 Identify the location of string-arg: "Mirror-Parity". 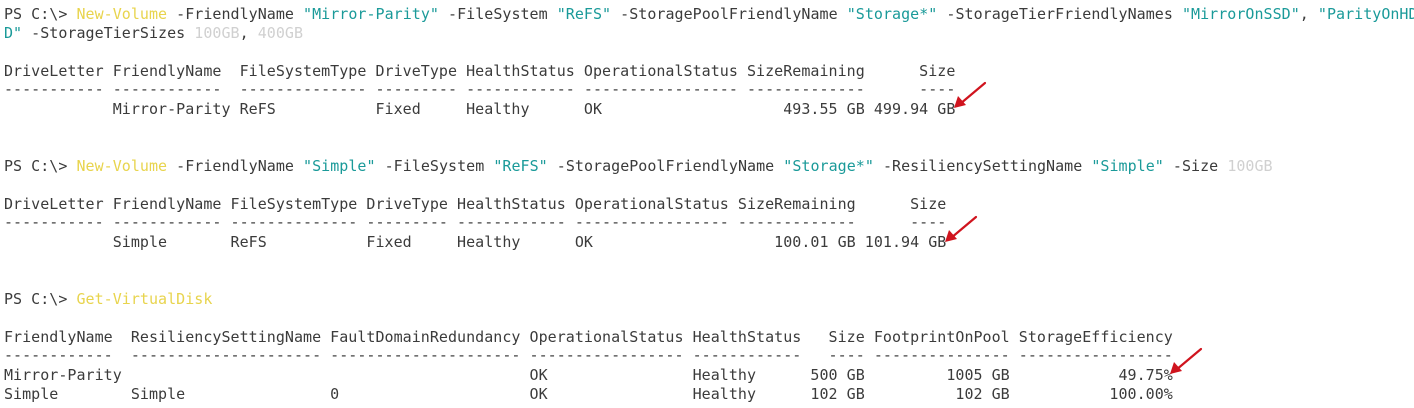
(371, 14).